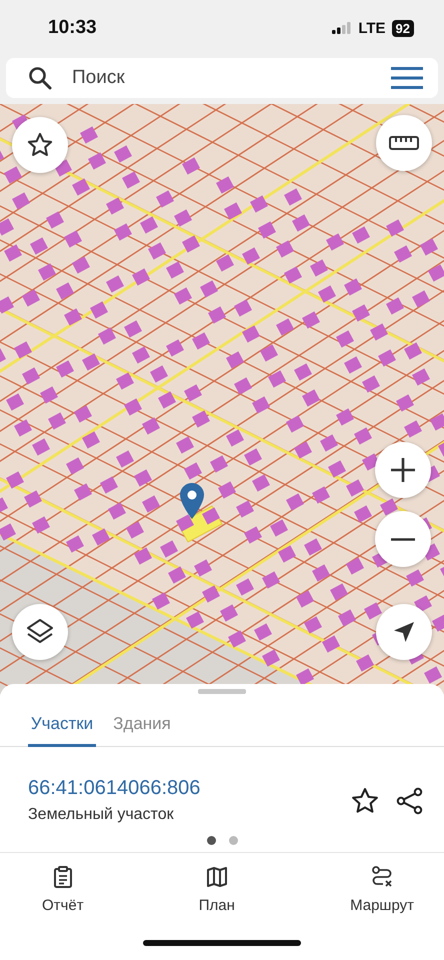 This screenshot has width=444, height=960. What do you see at coordinates (403, 539) in the screenshot?
I see `minus-icon` at bounding box center [403, 539].